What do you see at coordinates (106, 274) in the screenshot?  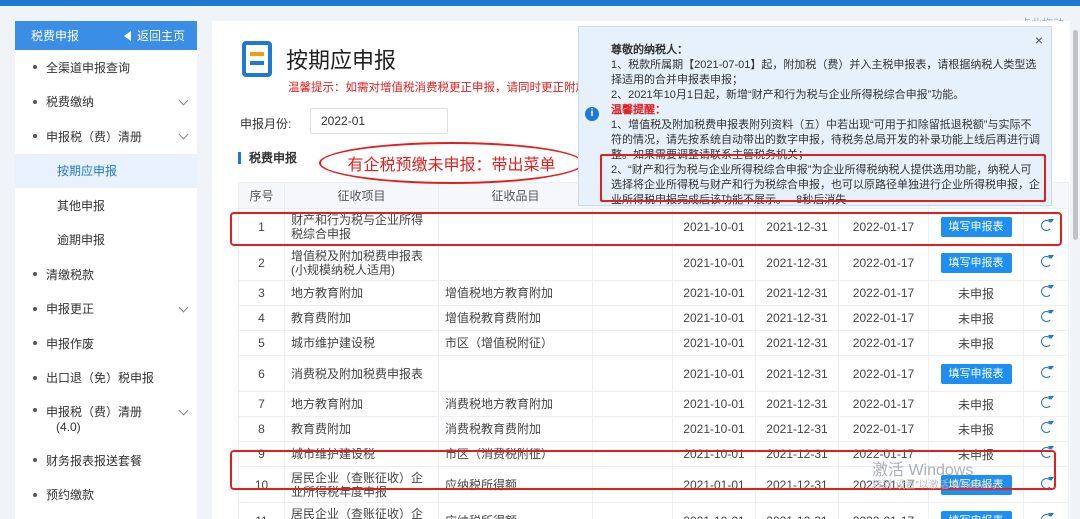 I see `sidebar-item-6: 清缴税款` at bounding box center [106, 274].